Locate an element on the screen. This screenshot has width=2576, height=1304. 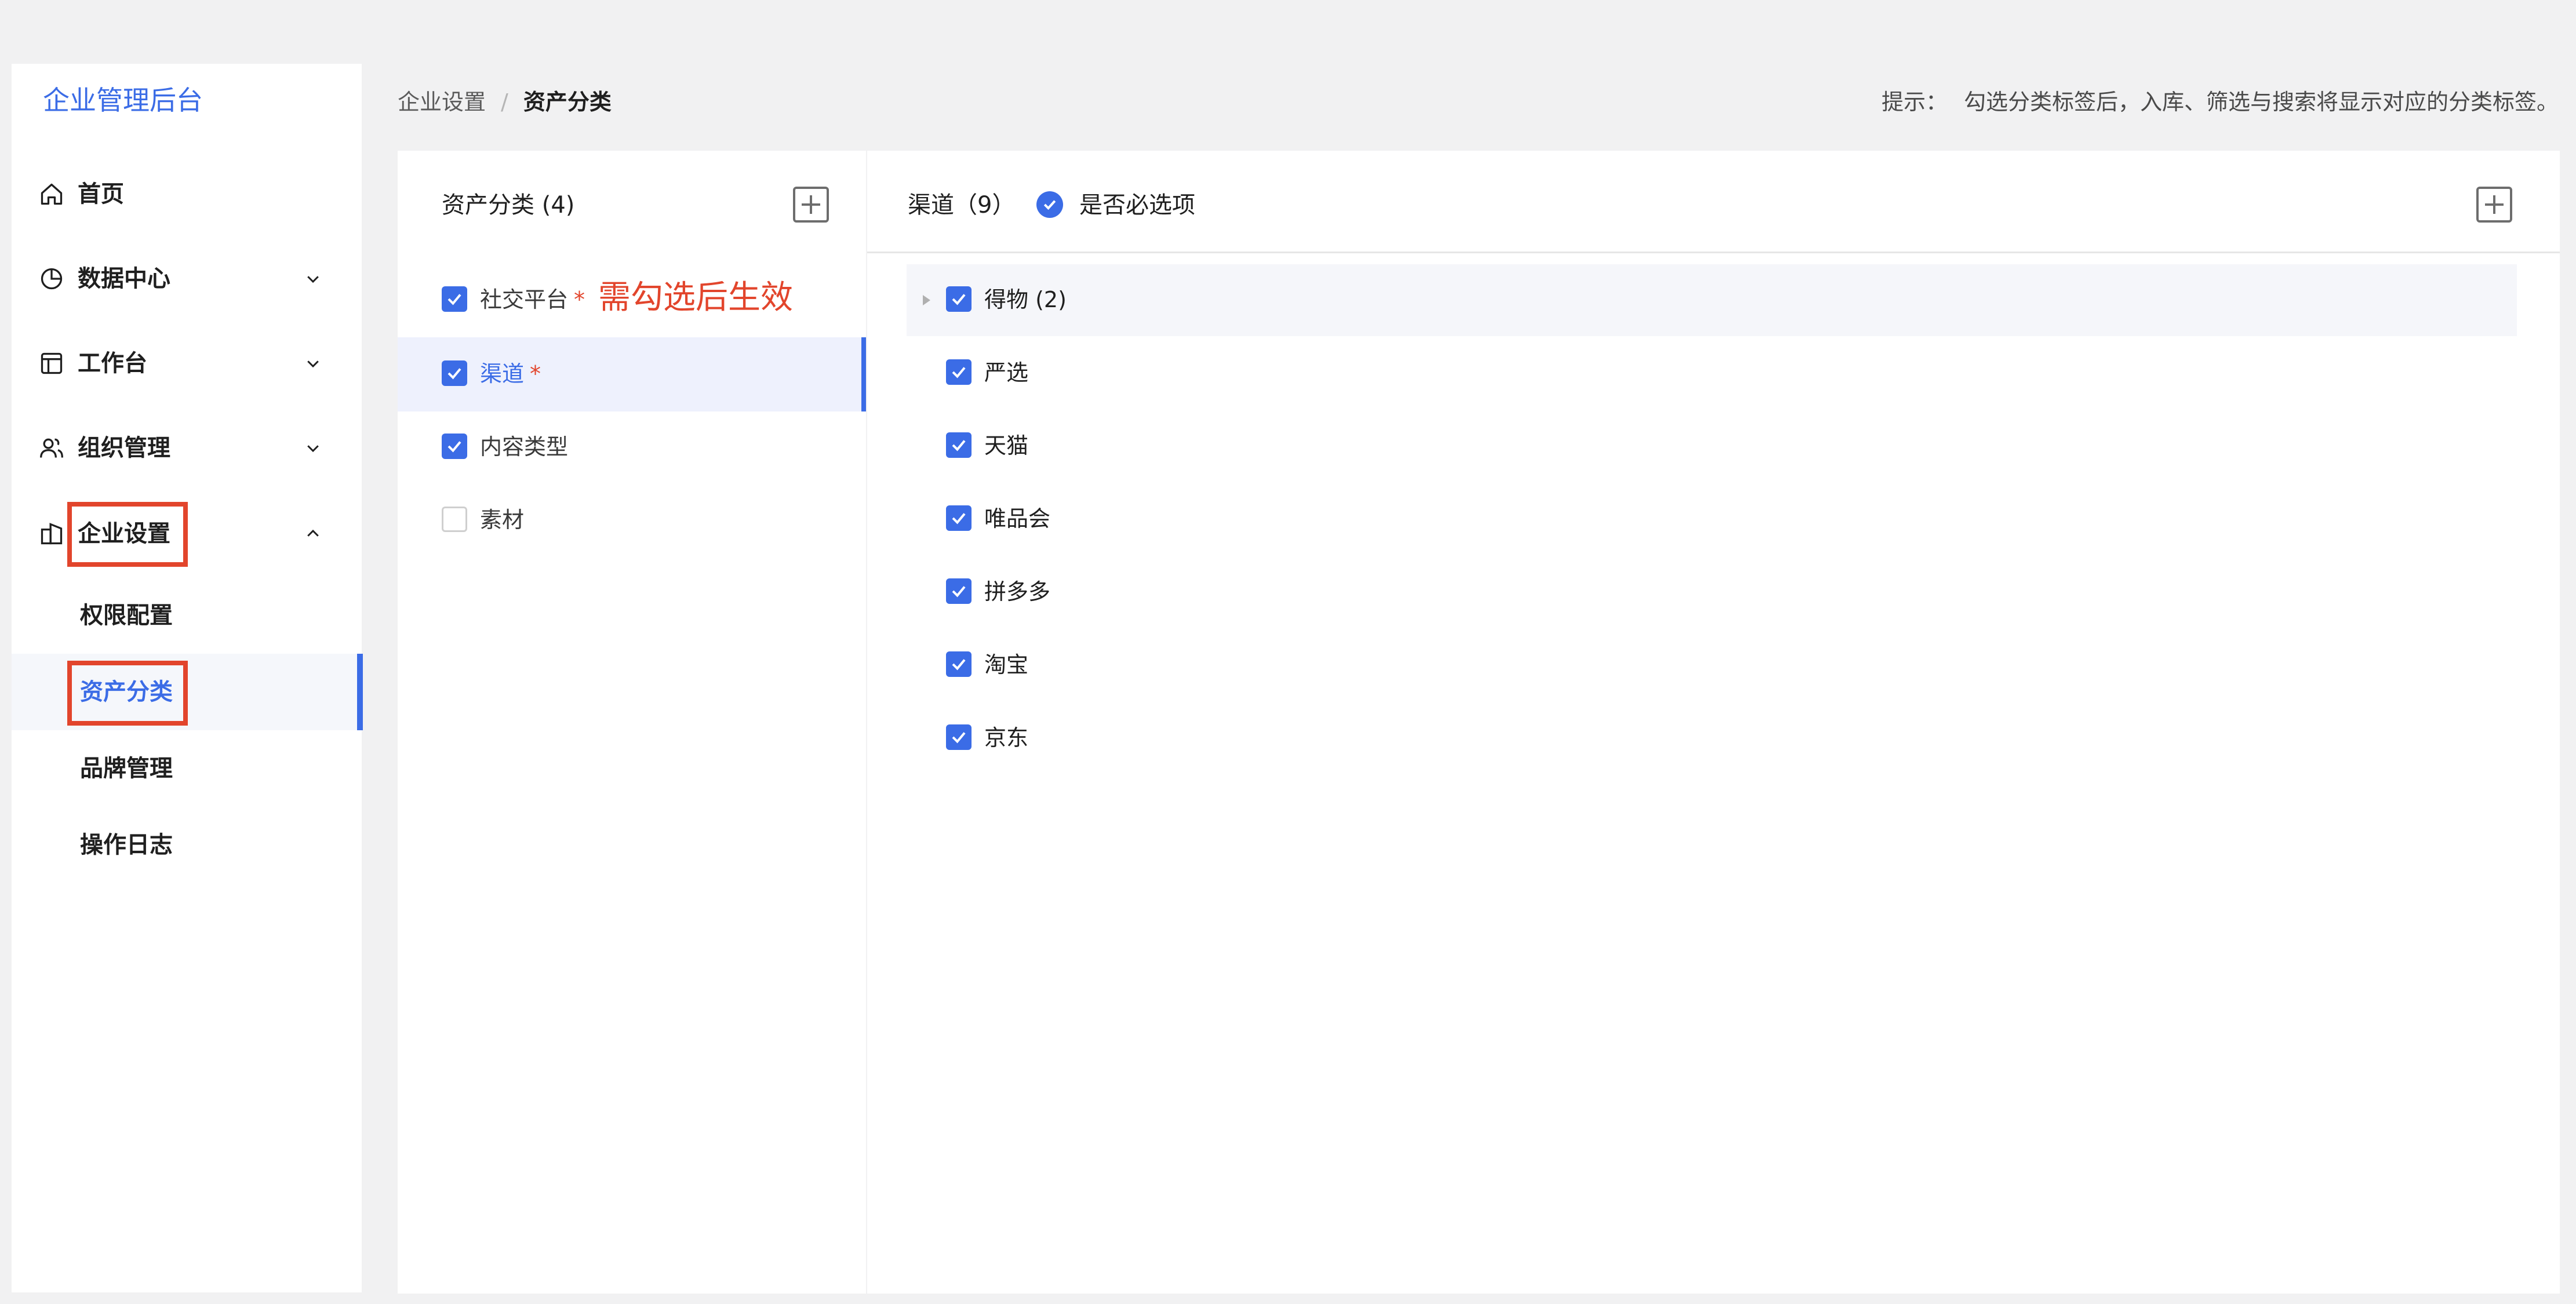
chevron-up-icon is located at coordinates (313, 533).